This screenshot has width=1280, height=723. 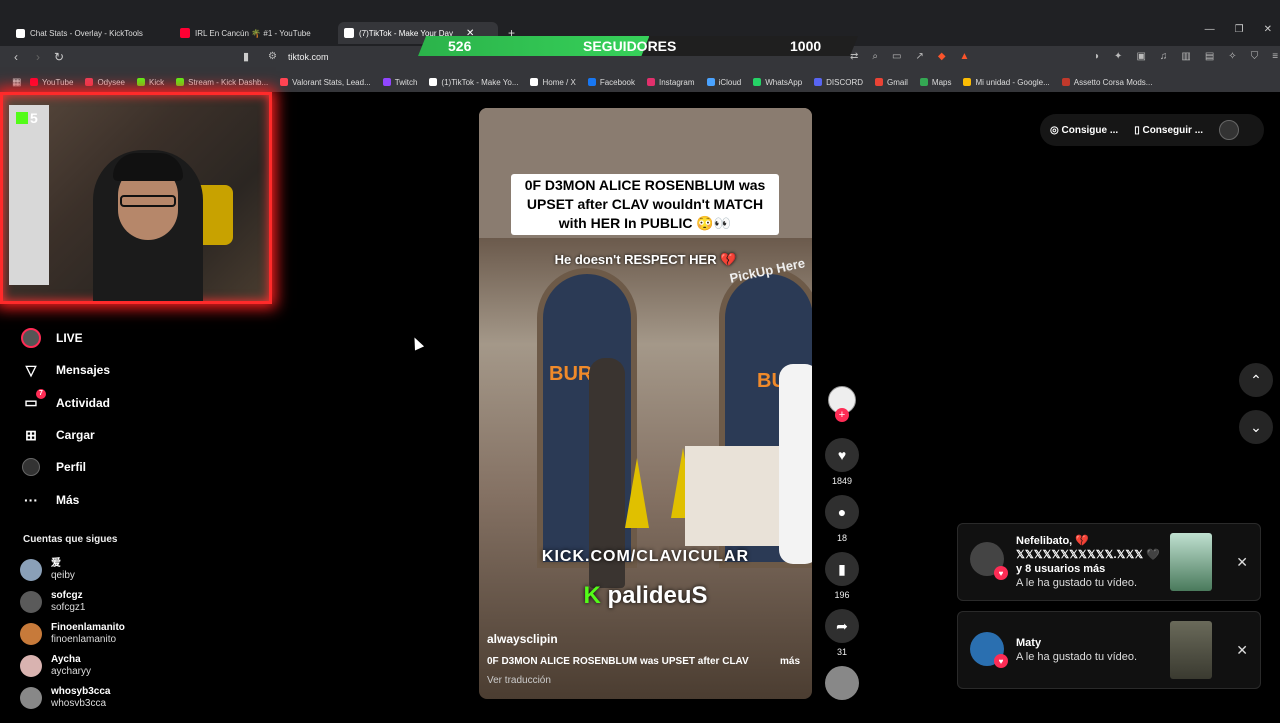 What do you see at coordinates (72, 698) in the screenshot?
I see `following-item: whosyb3cca whosvb3cca` at bounding box center [72, 698].